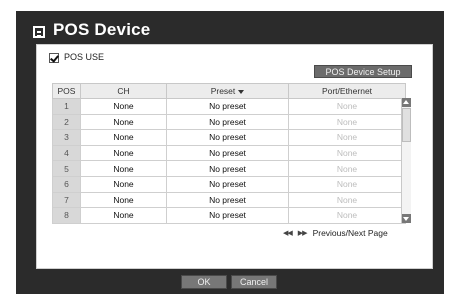  What do you see at coordinates (54, 58) in the screenshot?
I see `pos-use-checkbox` at bounding box center [54, 58].